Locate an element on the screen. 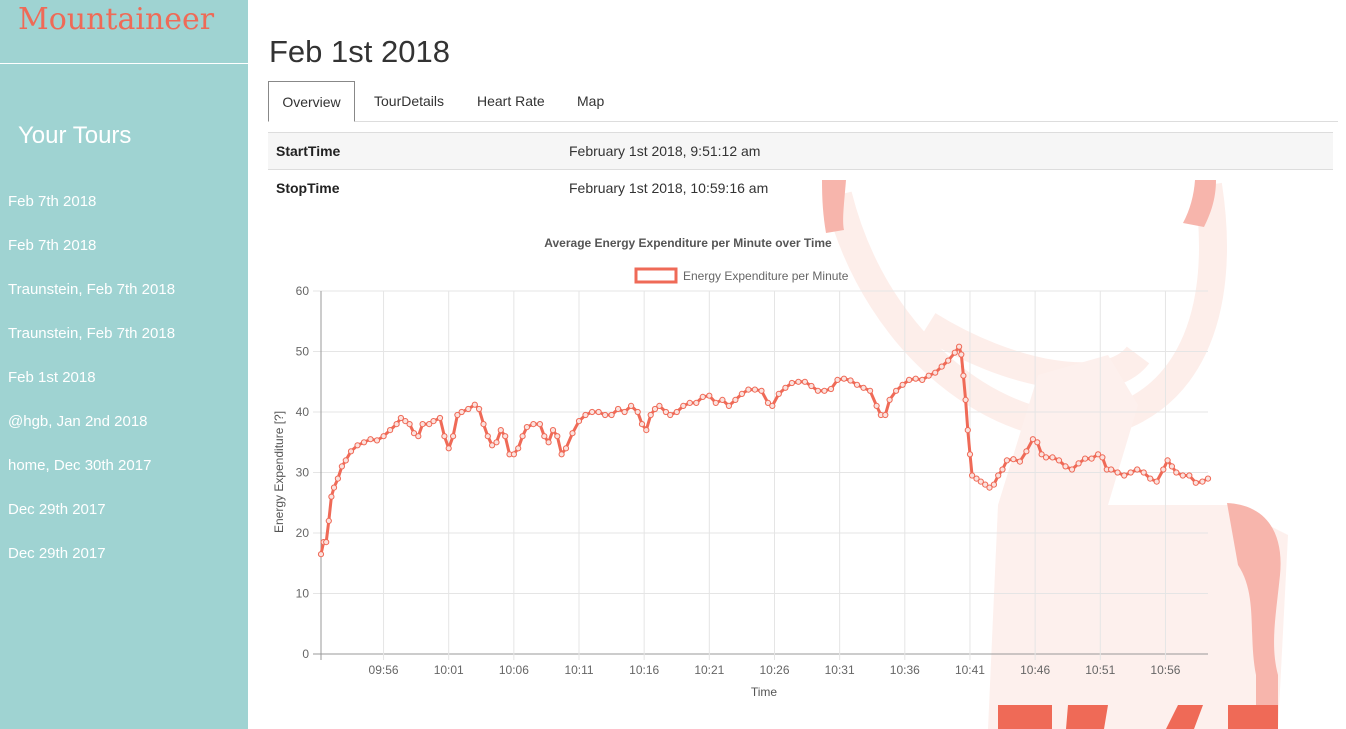 The width and height of the screenshot is (1346, 729). tour-item: home, Dec 30th 2017 is located at coordinates (91, 477).